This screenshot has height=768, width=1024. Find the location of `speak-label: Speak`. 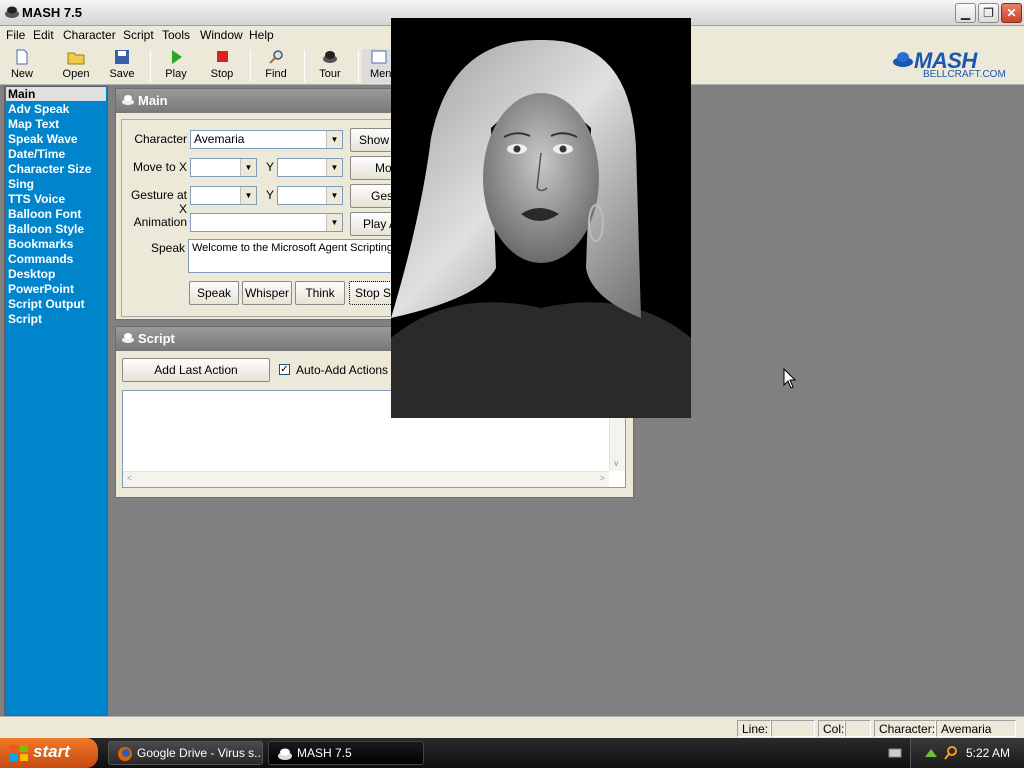

speak-label: Speak is located at coordinates (167, 248).